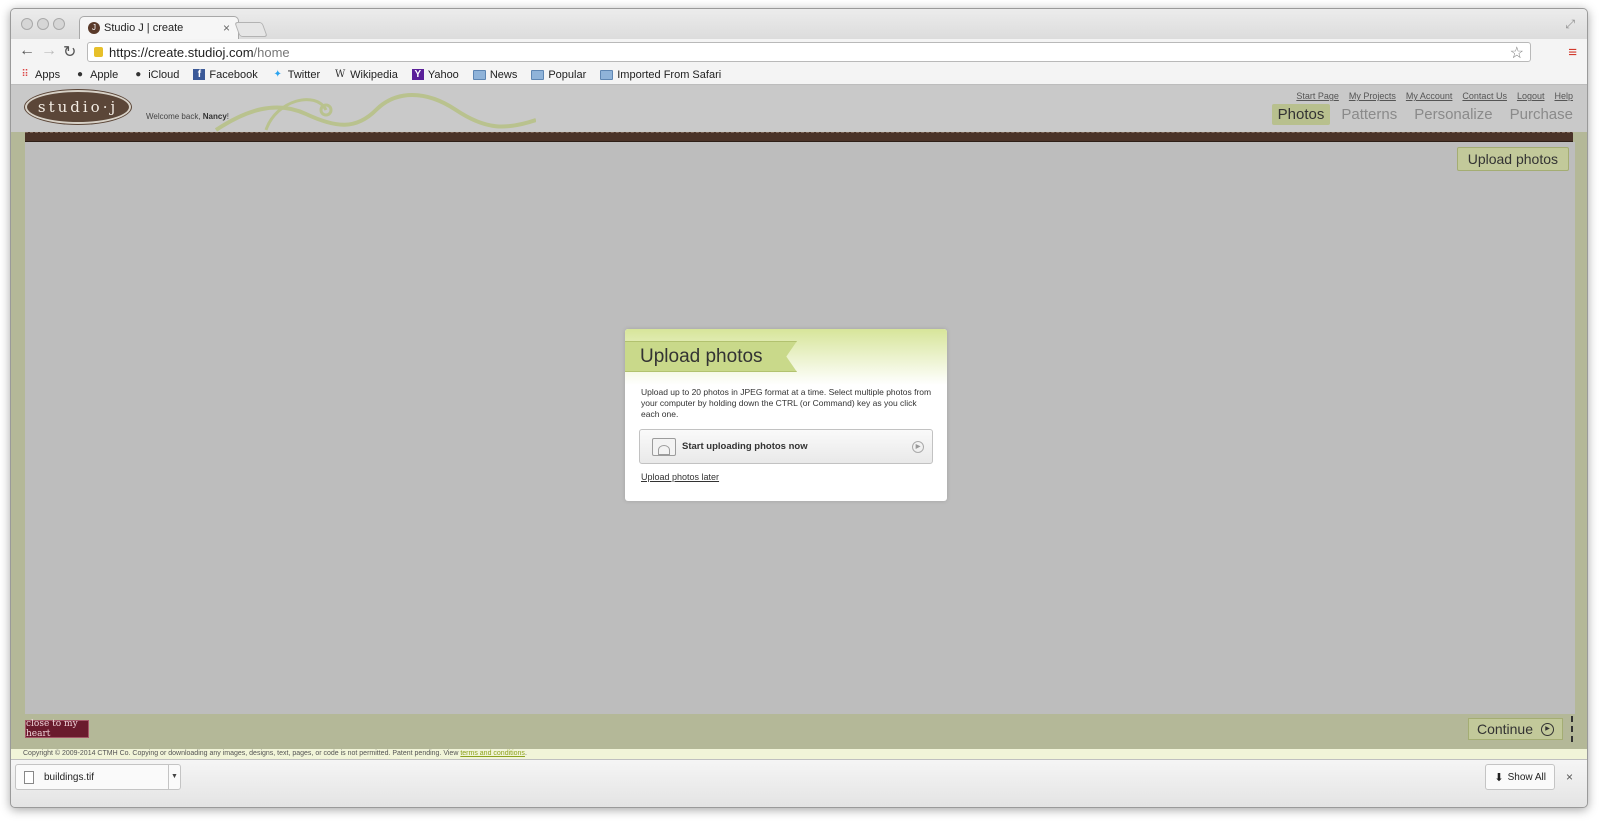 This screenshot has width=1600, height=821. What do you see at coordinates (29, 777) in the screenshot?
I see `file-icon` at bounding box center [29, 777].